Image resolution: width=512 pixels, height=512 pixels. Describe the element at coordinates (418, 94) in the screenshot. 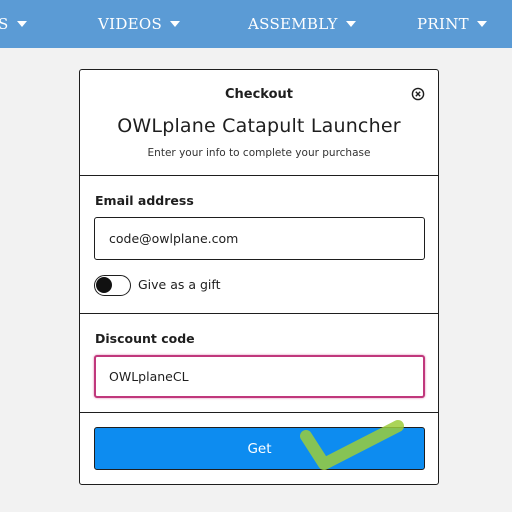

I see `close-icon` at that location.